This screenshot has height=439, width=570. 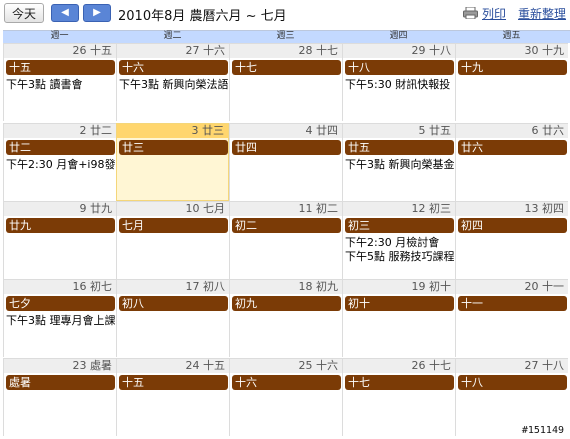 What do you see at coordinates (97, 13) in the screenshot?
I see `next-period-button: ▶` at bounding box center [97, 13].